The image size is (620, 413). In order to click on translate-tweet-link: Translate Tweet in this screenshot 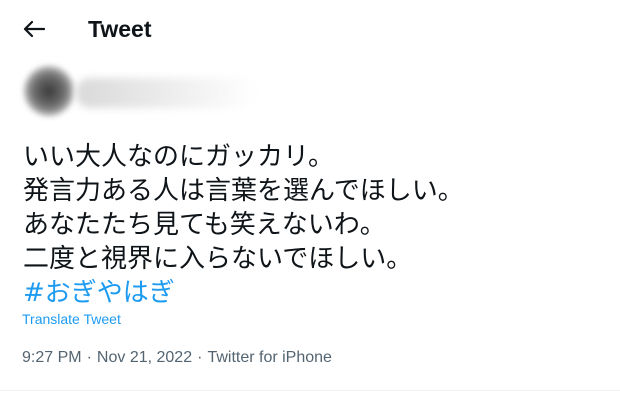, I will do `click(71, 319)`.